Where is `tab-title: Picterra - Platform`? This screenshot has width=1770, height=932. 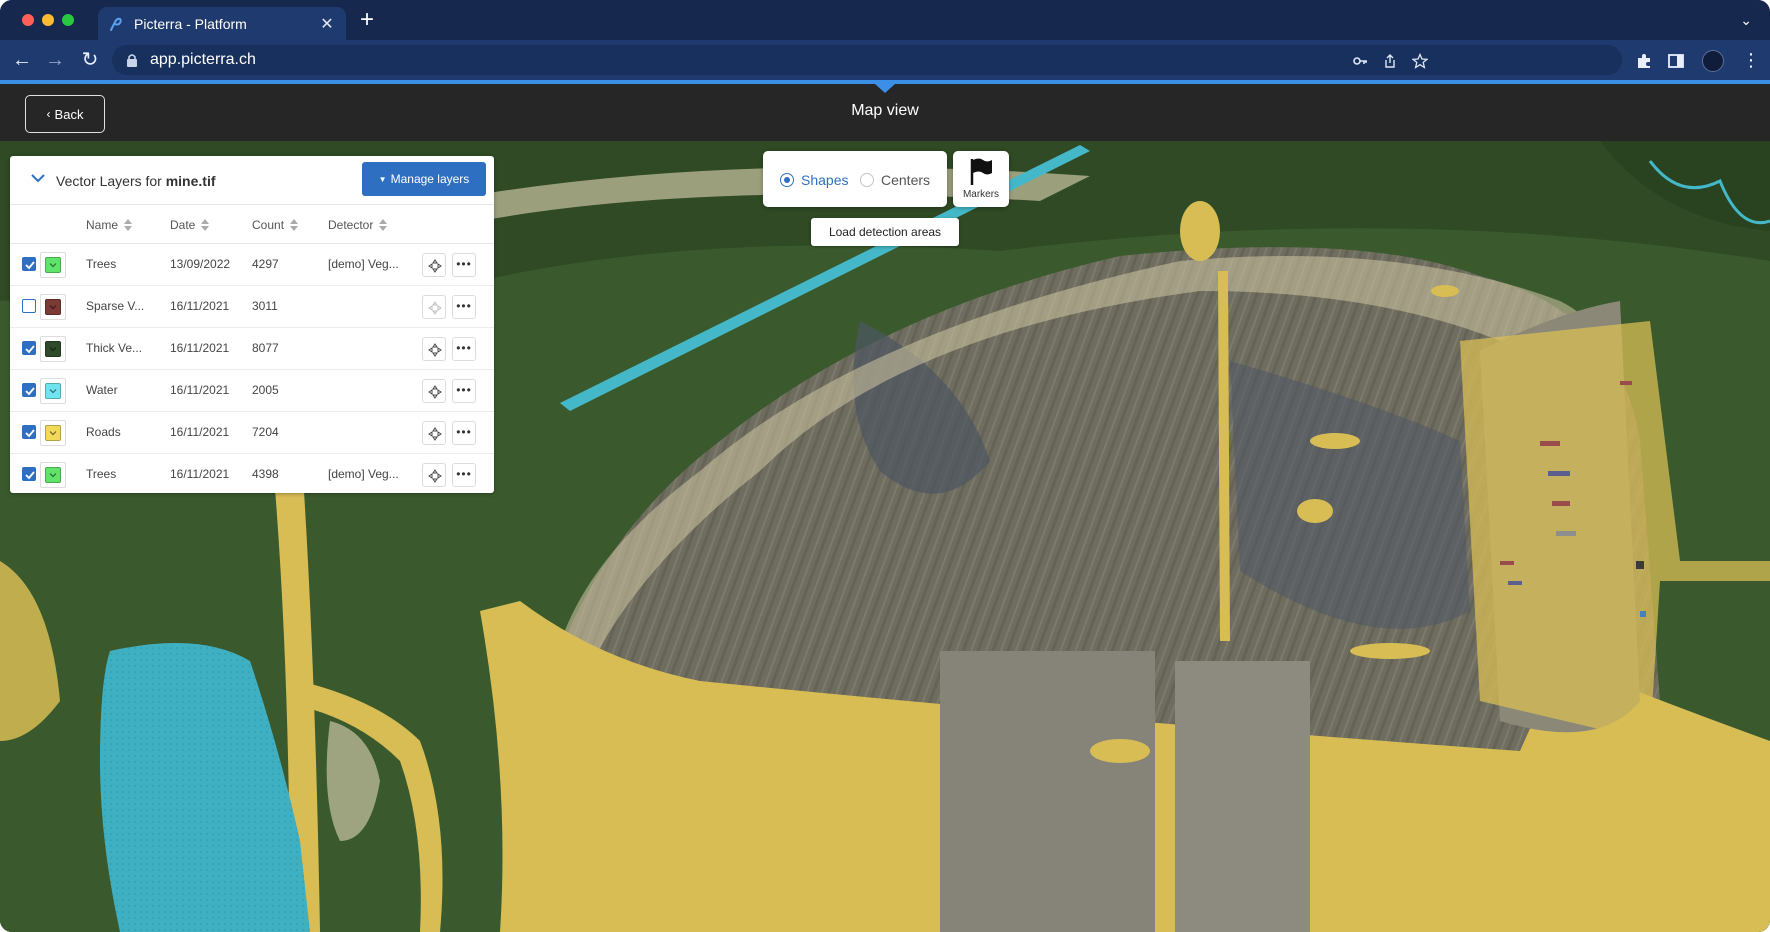 tab-title: Picterra - Platform is located at coordinates (190, 23).